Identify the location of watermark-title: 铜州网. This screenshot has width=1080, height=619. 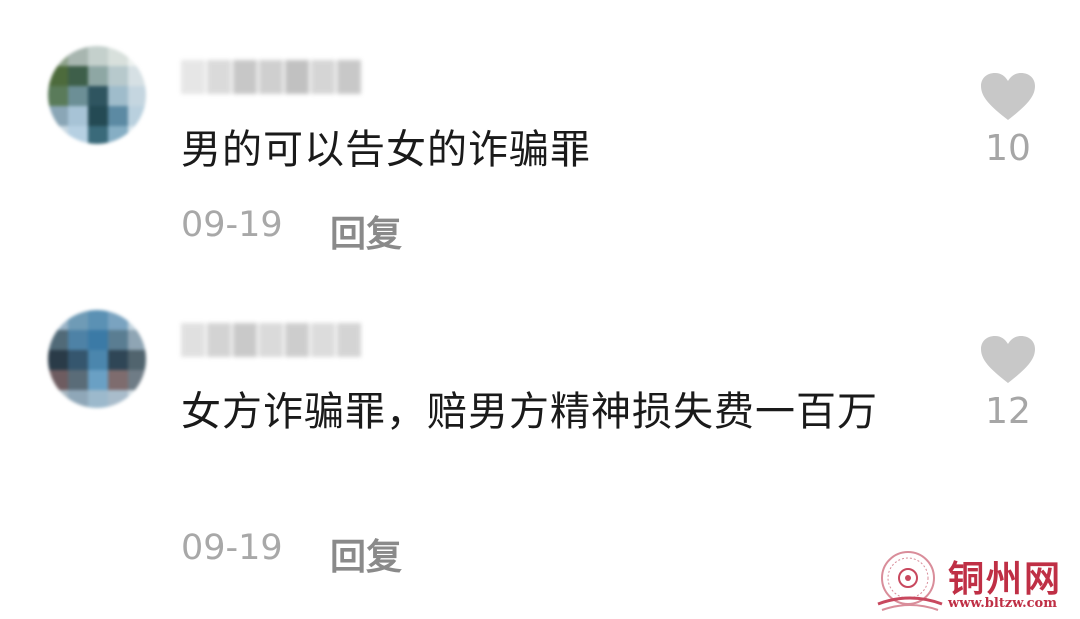
(1005, 579).